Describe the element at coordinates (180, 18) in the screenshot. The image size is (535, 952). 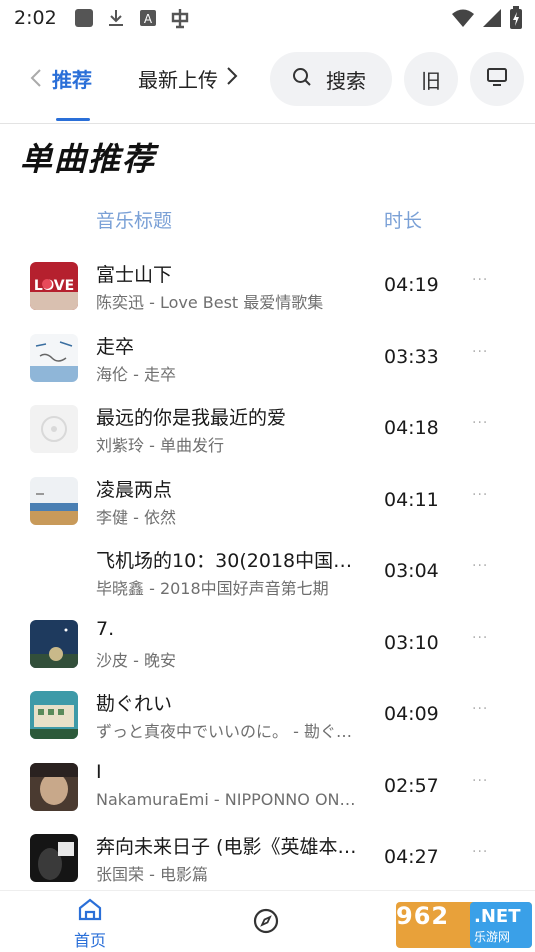
I see `bug-app-icon` at that location.